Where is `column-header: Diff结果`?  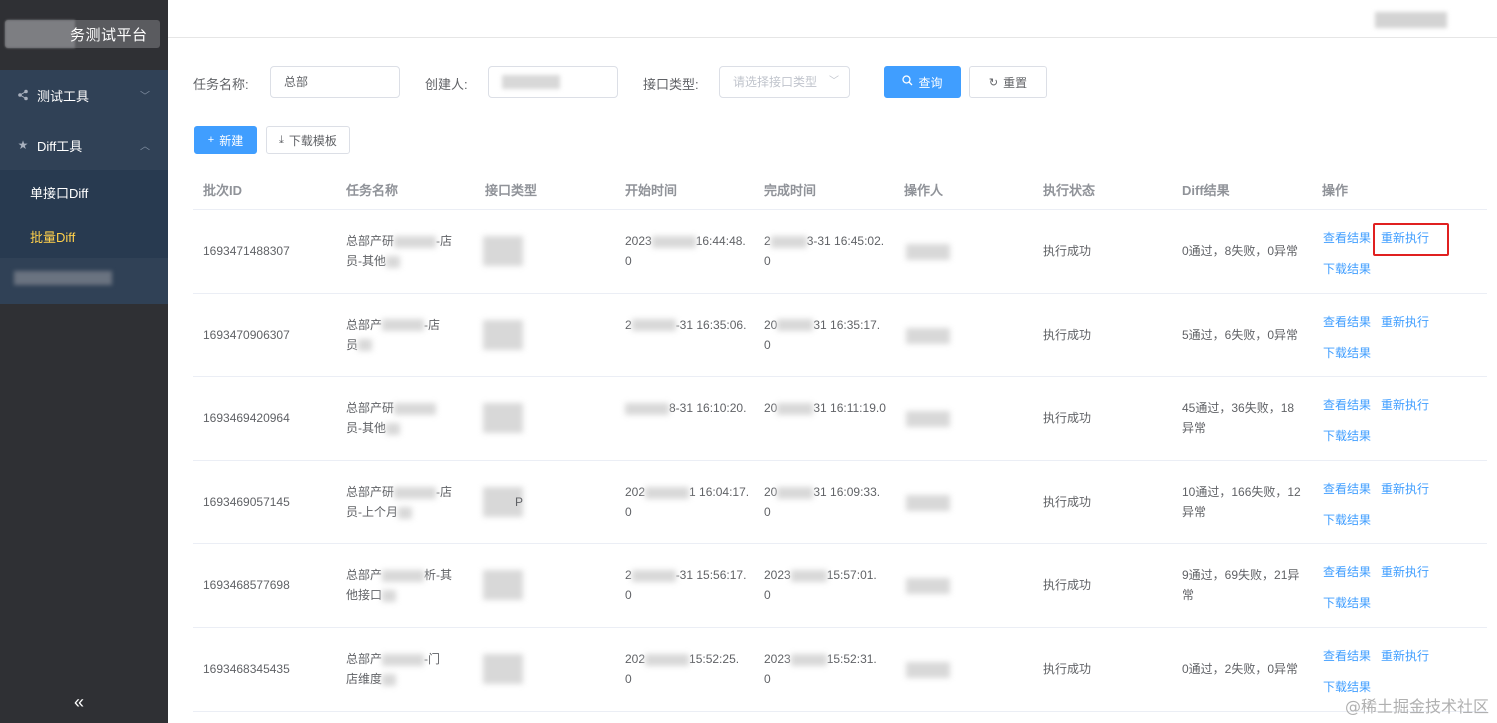 column-header: Diff结果 is located at coordinates (1206, 190).